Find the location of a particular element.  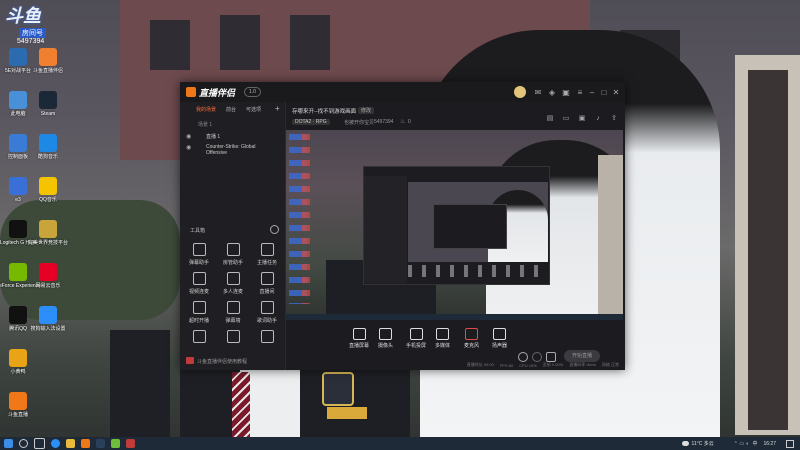

gift-box-icon: ▣ is located at coordinates (582, 118).